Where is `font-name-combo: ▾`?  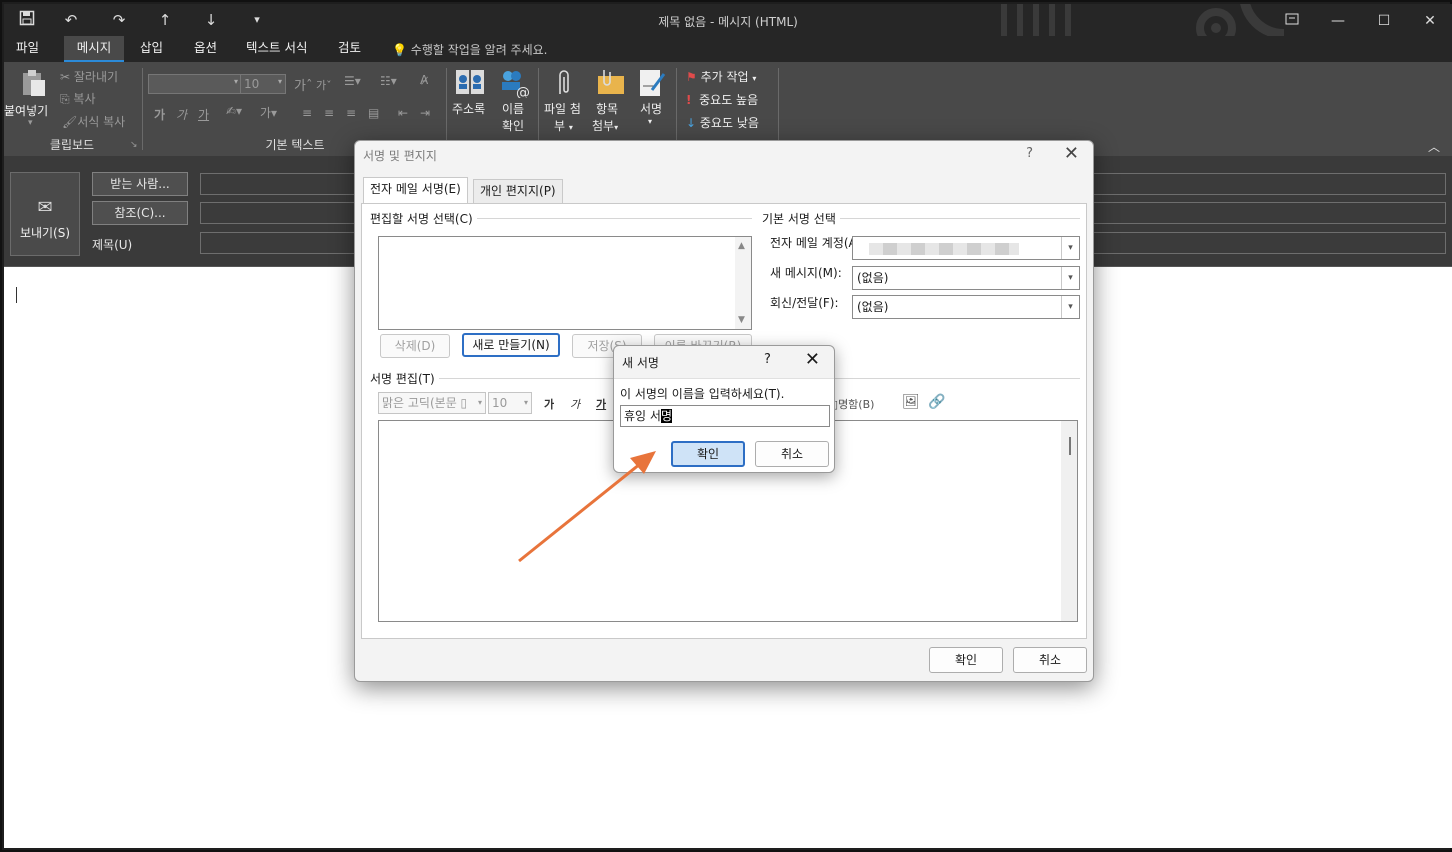
font-name-combo: ▾ is located at coordinates (195, 84).